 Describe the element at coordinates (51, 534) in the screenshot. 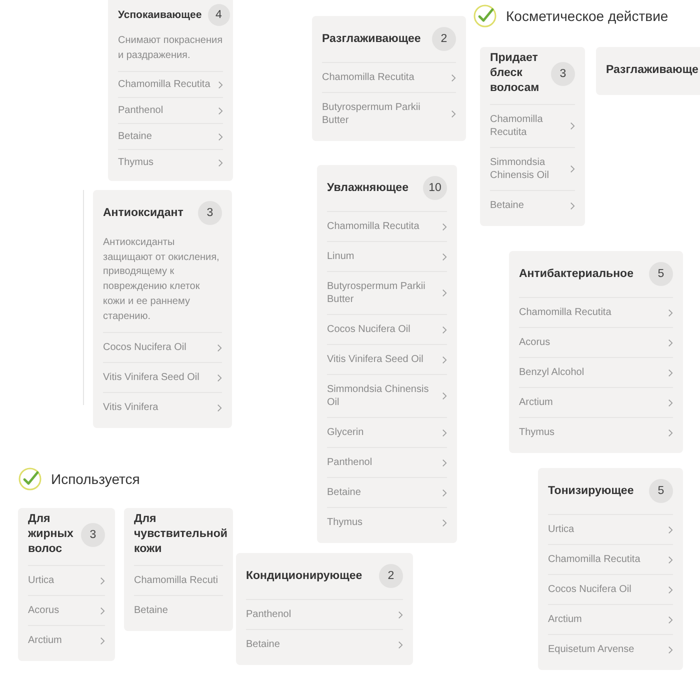

I see `card-title: Для жирных волос` at that location.